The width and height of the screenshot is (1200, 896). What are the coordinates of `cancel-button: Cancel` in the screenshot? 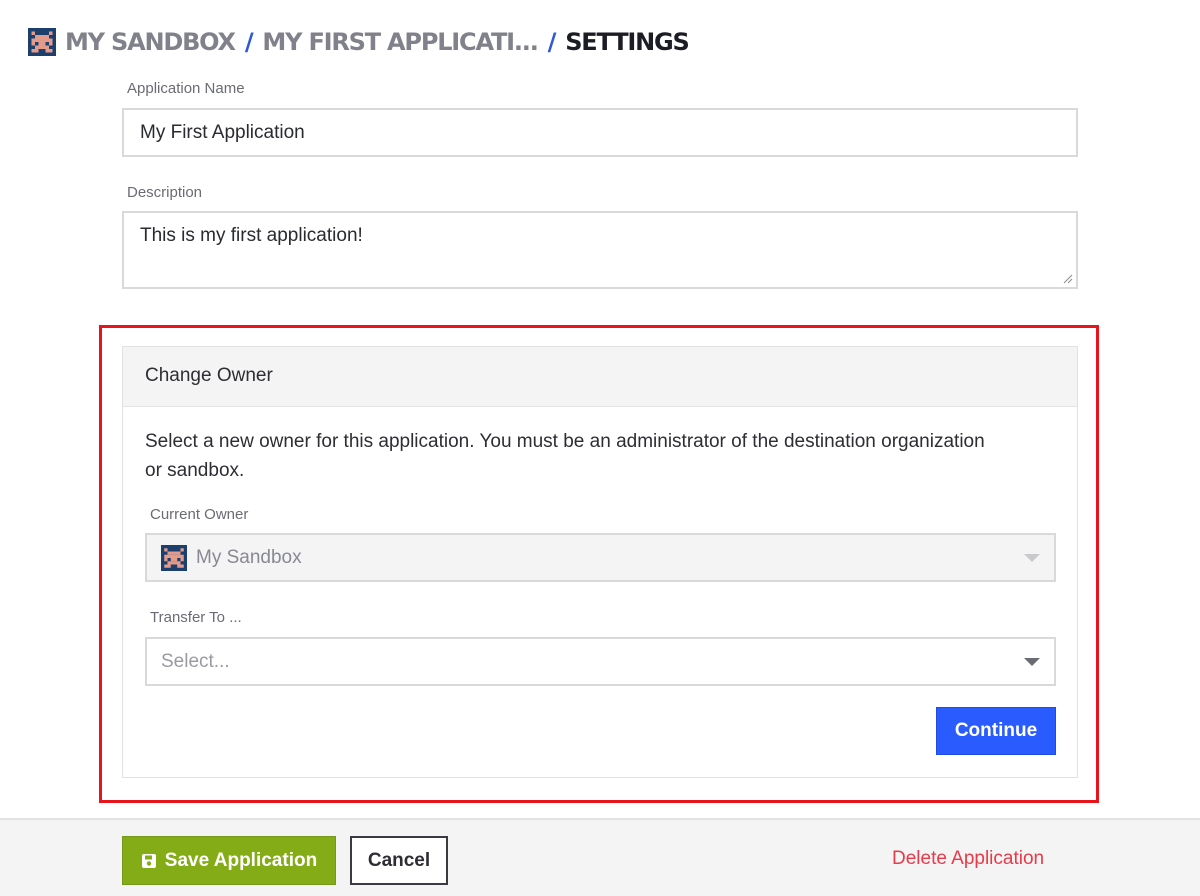 It's located at (399, 860).